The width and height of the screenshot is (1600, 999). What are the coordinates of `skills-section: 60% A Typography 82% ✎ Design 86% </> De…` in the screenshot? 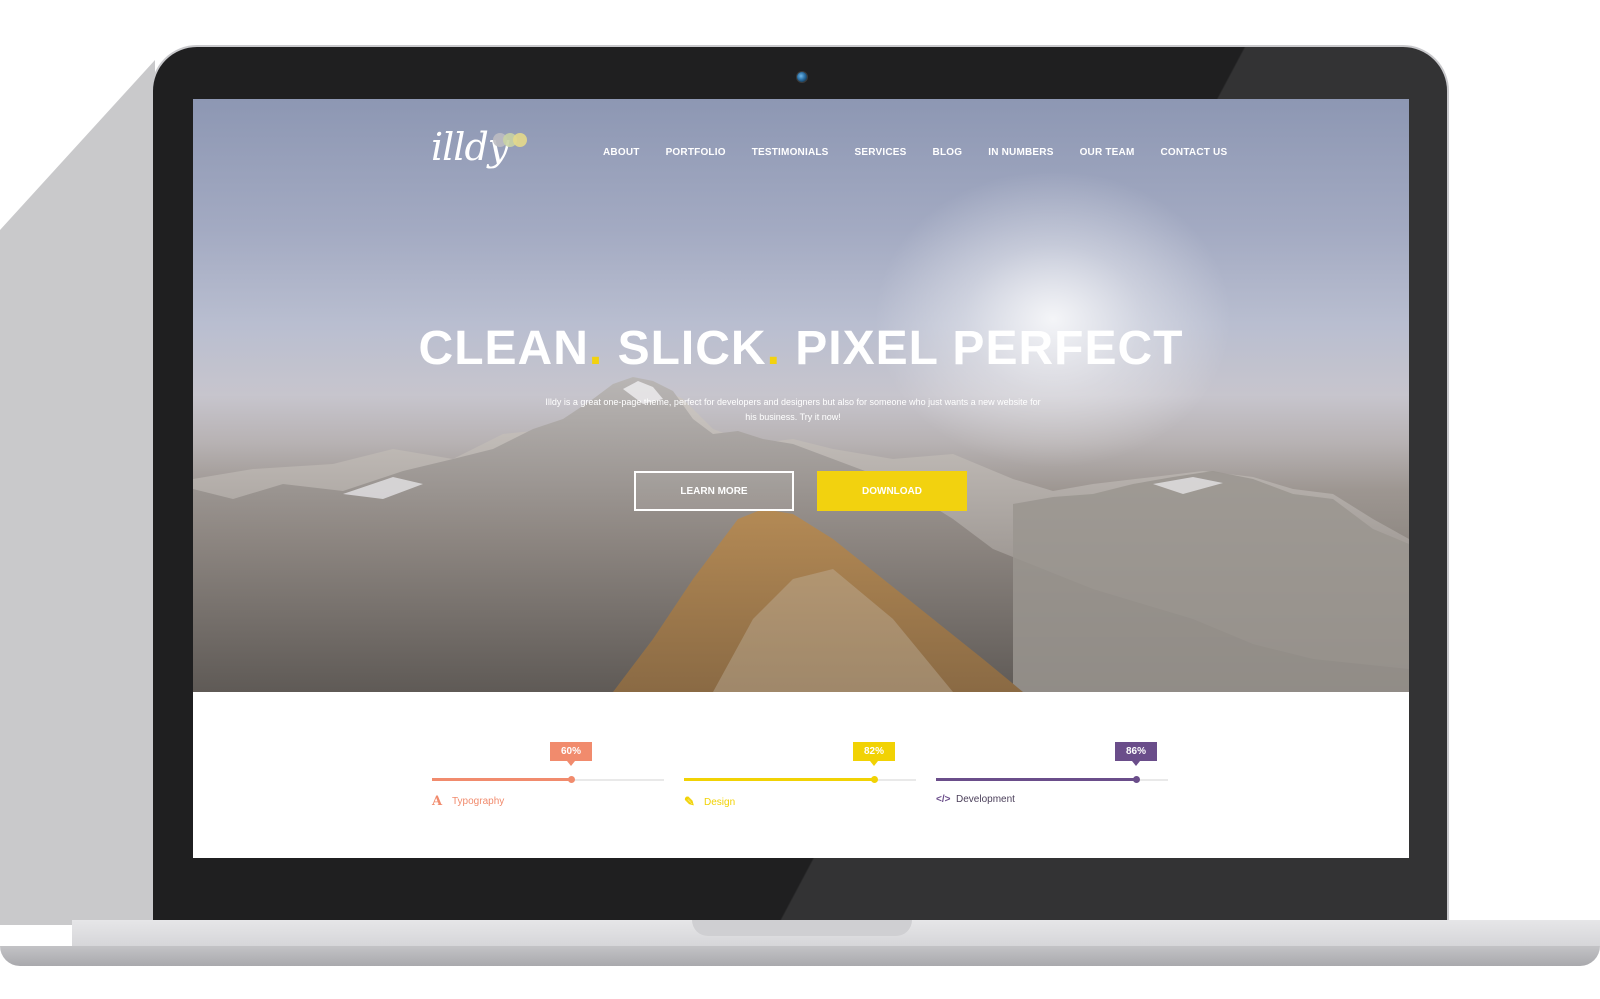 It's located at (801, 775).